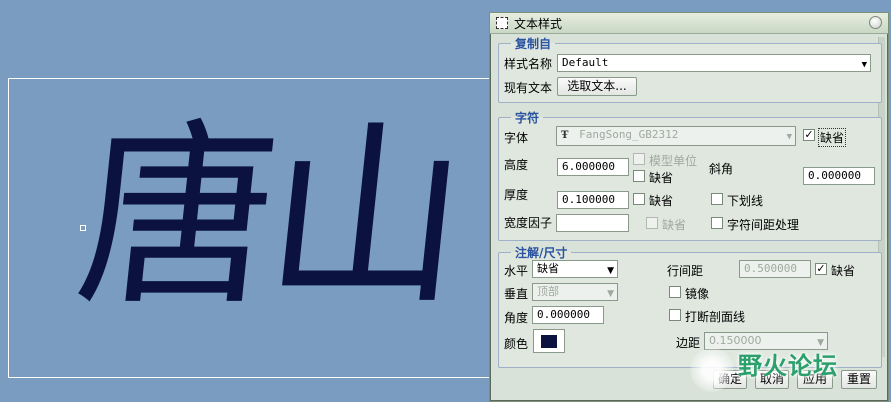 Image resolution: width=891 pixels, height=402 pixels. I want to click on thickness-default-checkbox, so click(639, 199).